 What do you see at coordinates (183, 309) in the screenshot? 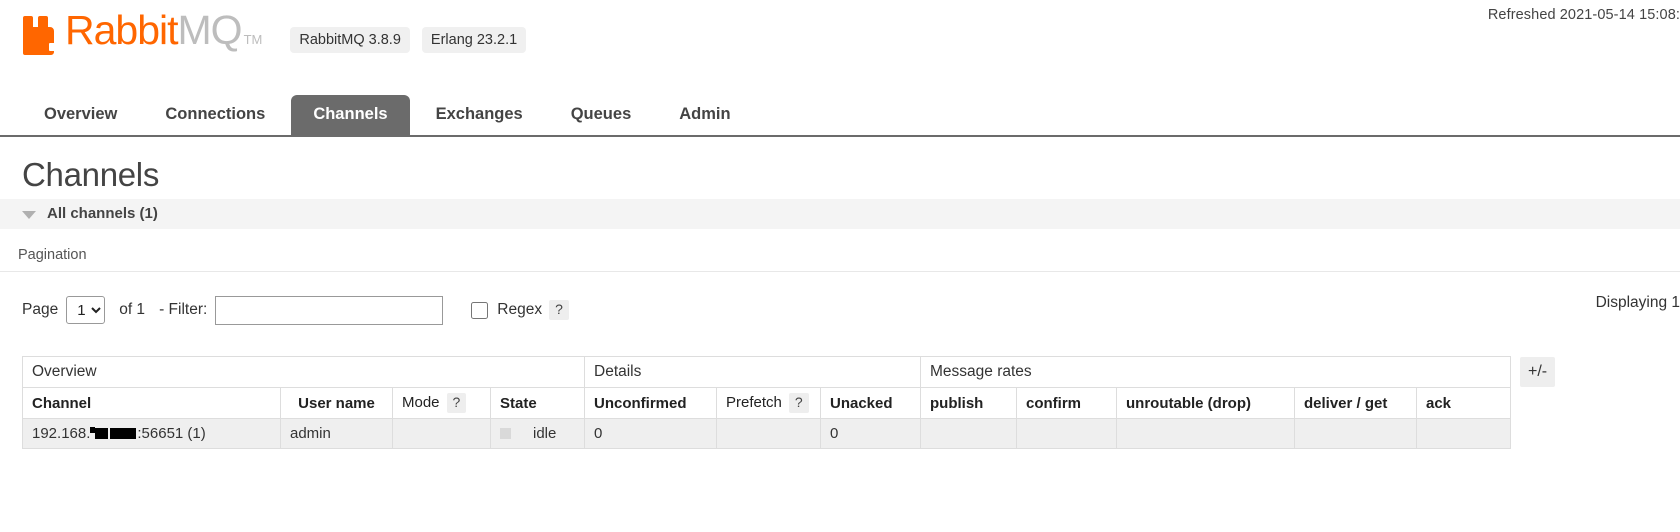
I see `filter-label: - Filter:` at bounding box center [183, 309].